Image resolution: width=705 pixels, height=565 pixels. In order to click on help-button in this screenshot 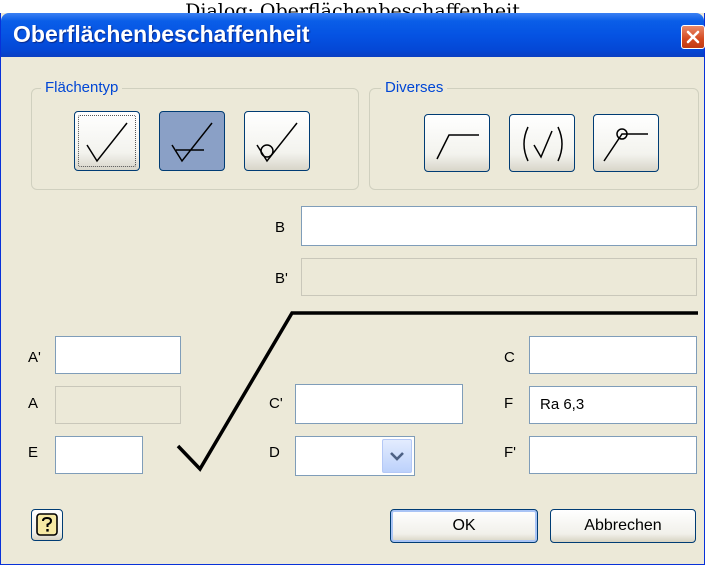, I will do `click(47, 525)`.